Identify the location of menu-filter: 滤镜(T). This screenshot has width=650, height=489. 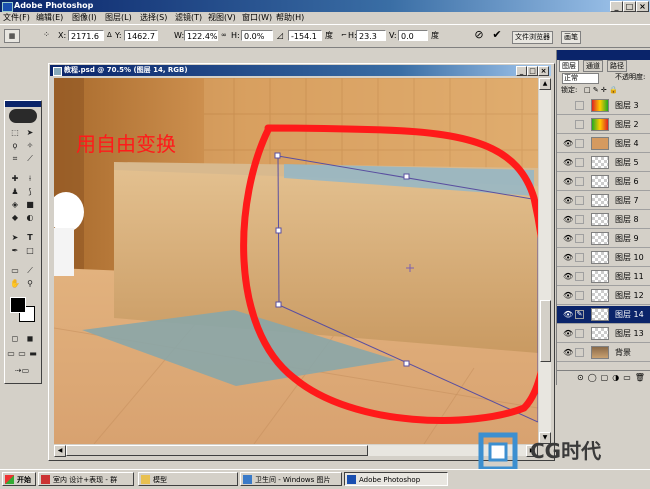
(188, 18).